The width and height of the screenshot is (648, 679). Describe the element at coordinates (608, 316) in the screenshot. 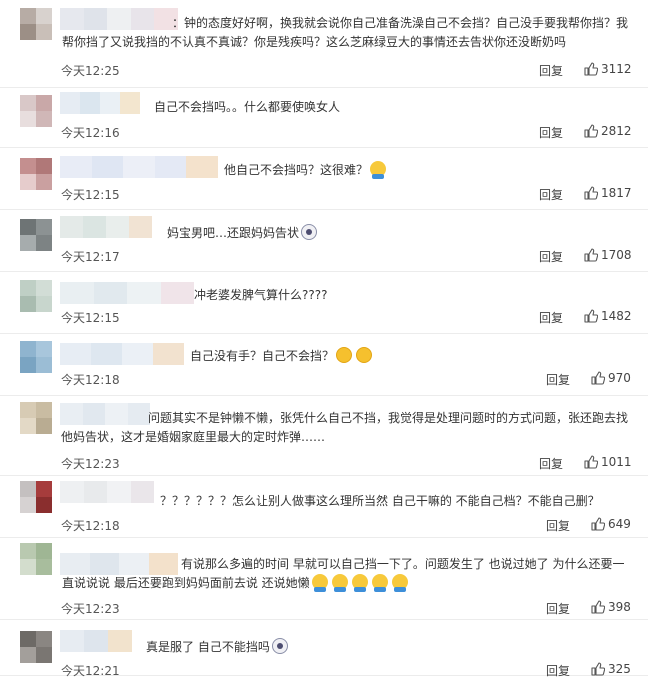

I see `like-button: 1482` at that location.